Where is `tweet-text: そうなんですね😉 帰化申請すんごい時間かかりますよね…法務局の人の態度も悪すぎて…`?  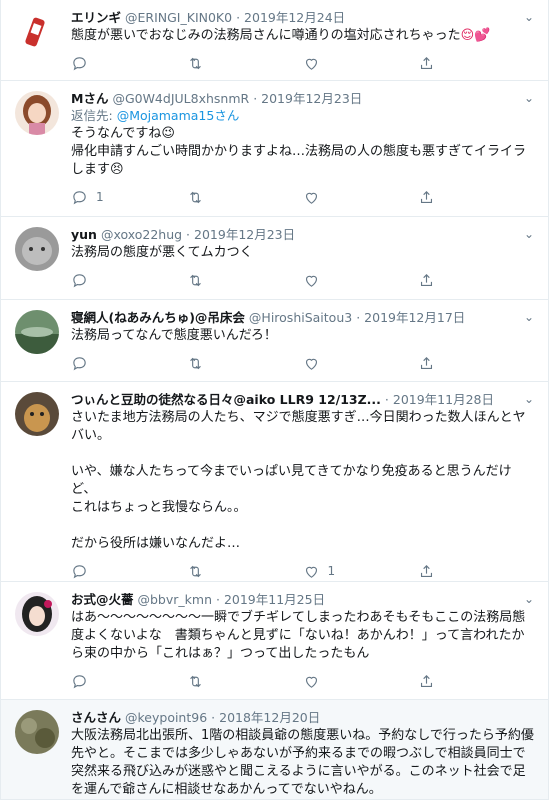
tweet-text: そうなんですね😉 帰化申請すんごい時間かかりますよね…法務局の人の態度も悪すぎて… is located at coordinates (299, 151).